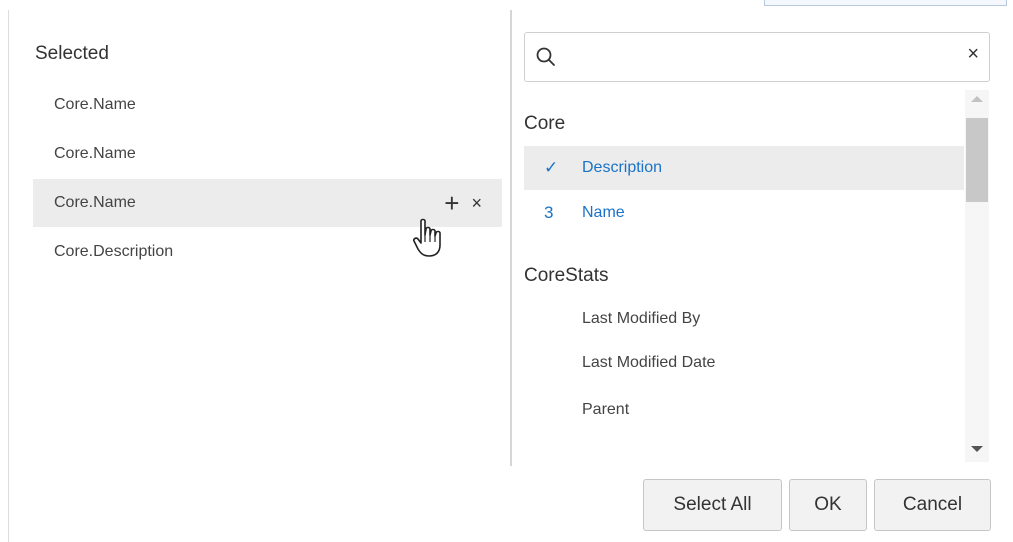 The height and width of the screenshot is (542, 1013). Describe the element at coordinates (977, 449) in the screenshot. I see `scroll-down-arrow-icon` at that location.